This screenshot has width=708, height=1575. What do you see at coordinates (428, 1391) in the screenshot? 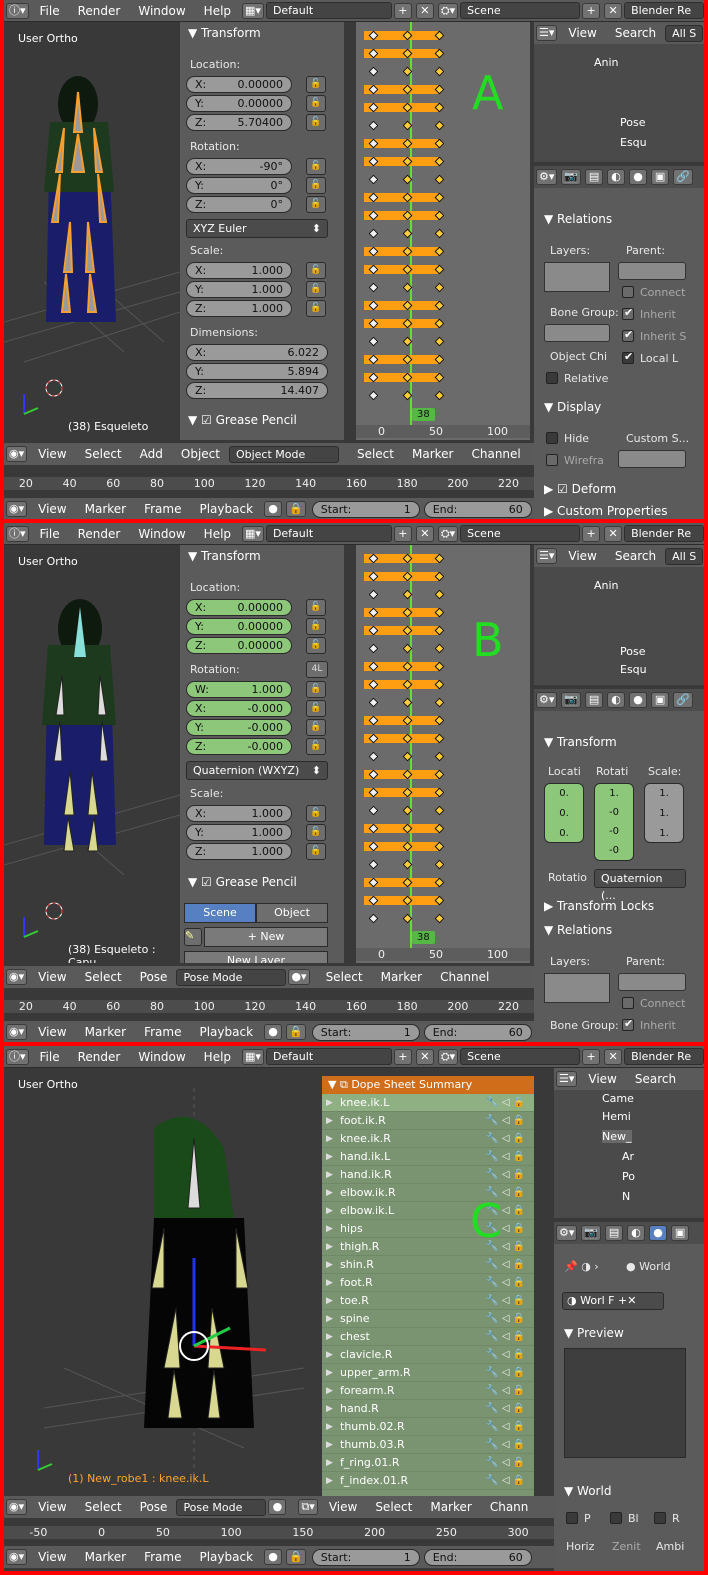
I see `channel-row: ▶ forearm.R 🔧◁🔒` at bounding box center [428, 1391].